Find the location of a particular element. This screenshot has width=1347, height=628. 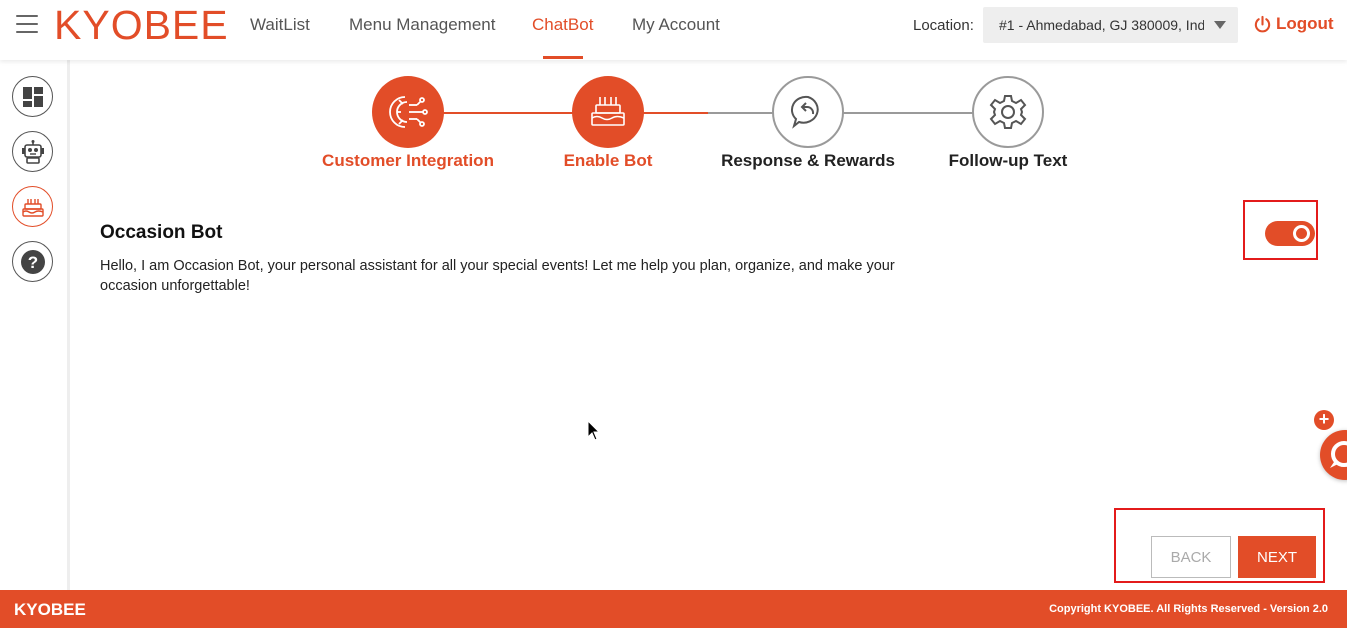

integration-icon is located at coordinates (408, 112).